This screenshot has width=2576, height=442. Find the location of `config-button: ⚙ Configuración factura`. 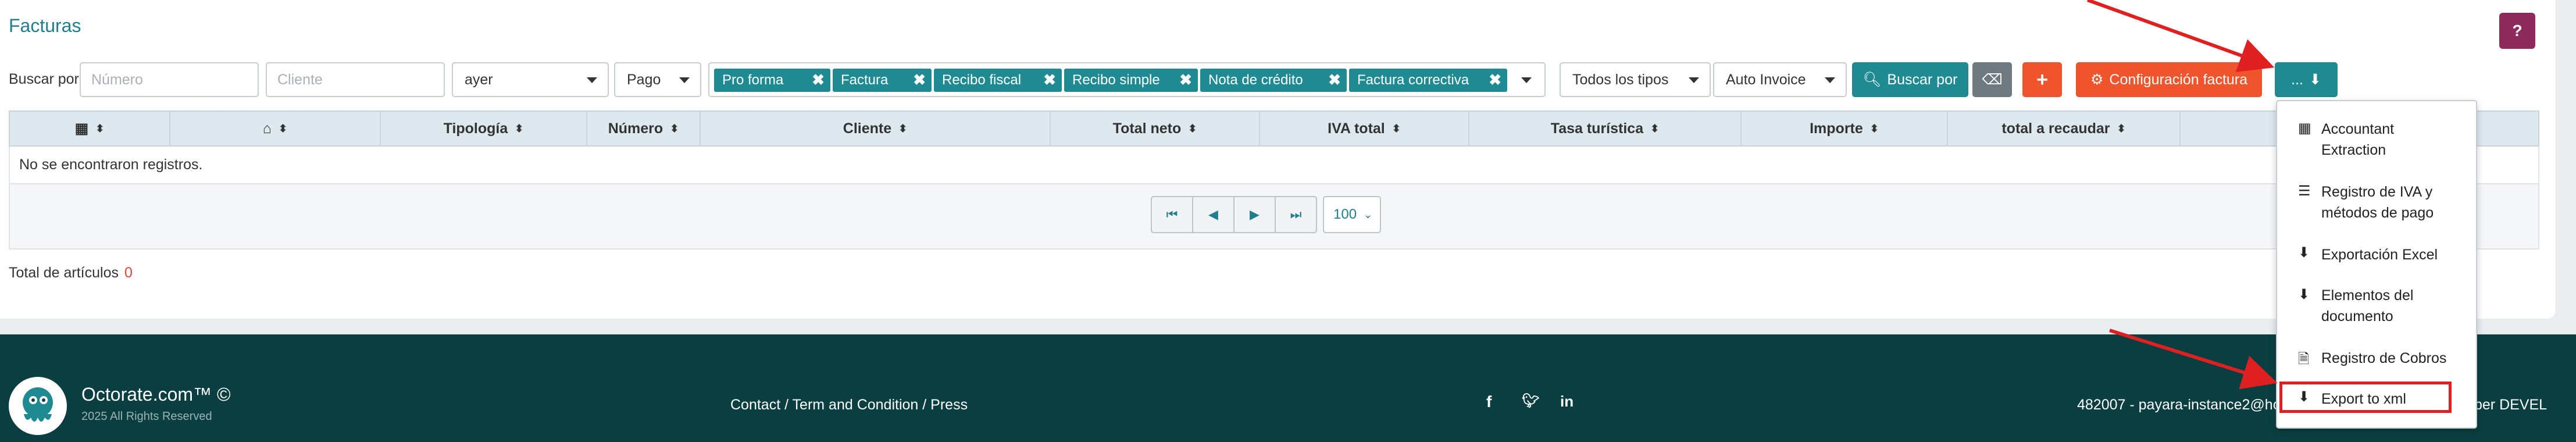

config-button: ⚙ Configuración factura is located at coordinates (2169, 79).